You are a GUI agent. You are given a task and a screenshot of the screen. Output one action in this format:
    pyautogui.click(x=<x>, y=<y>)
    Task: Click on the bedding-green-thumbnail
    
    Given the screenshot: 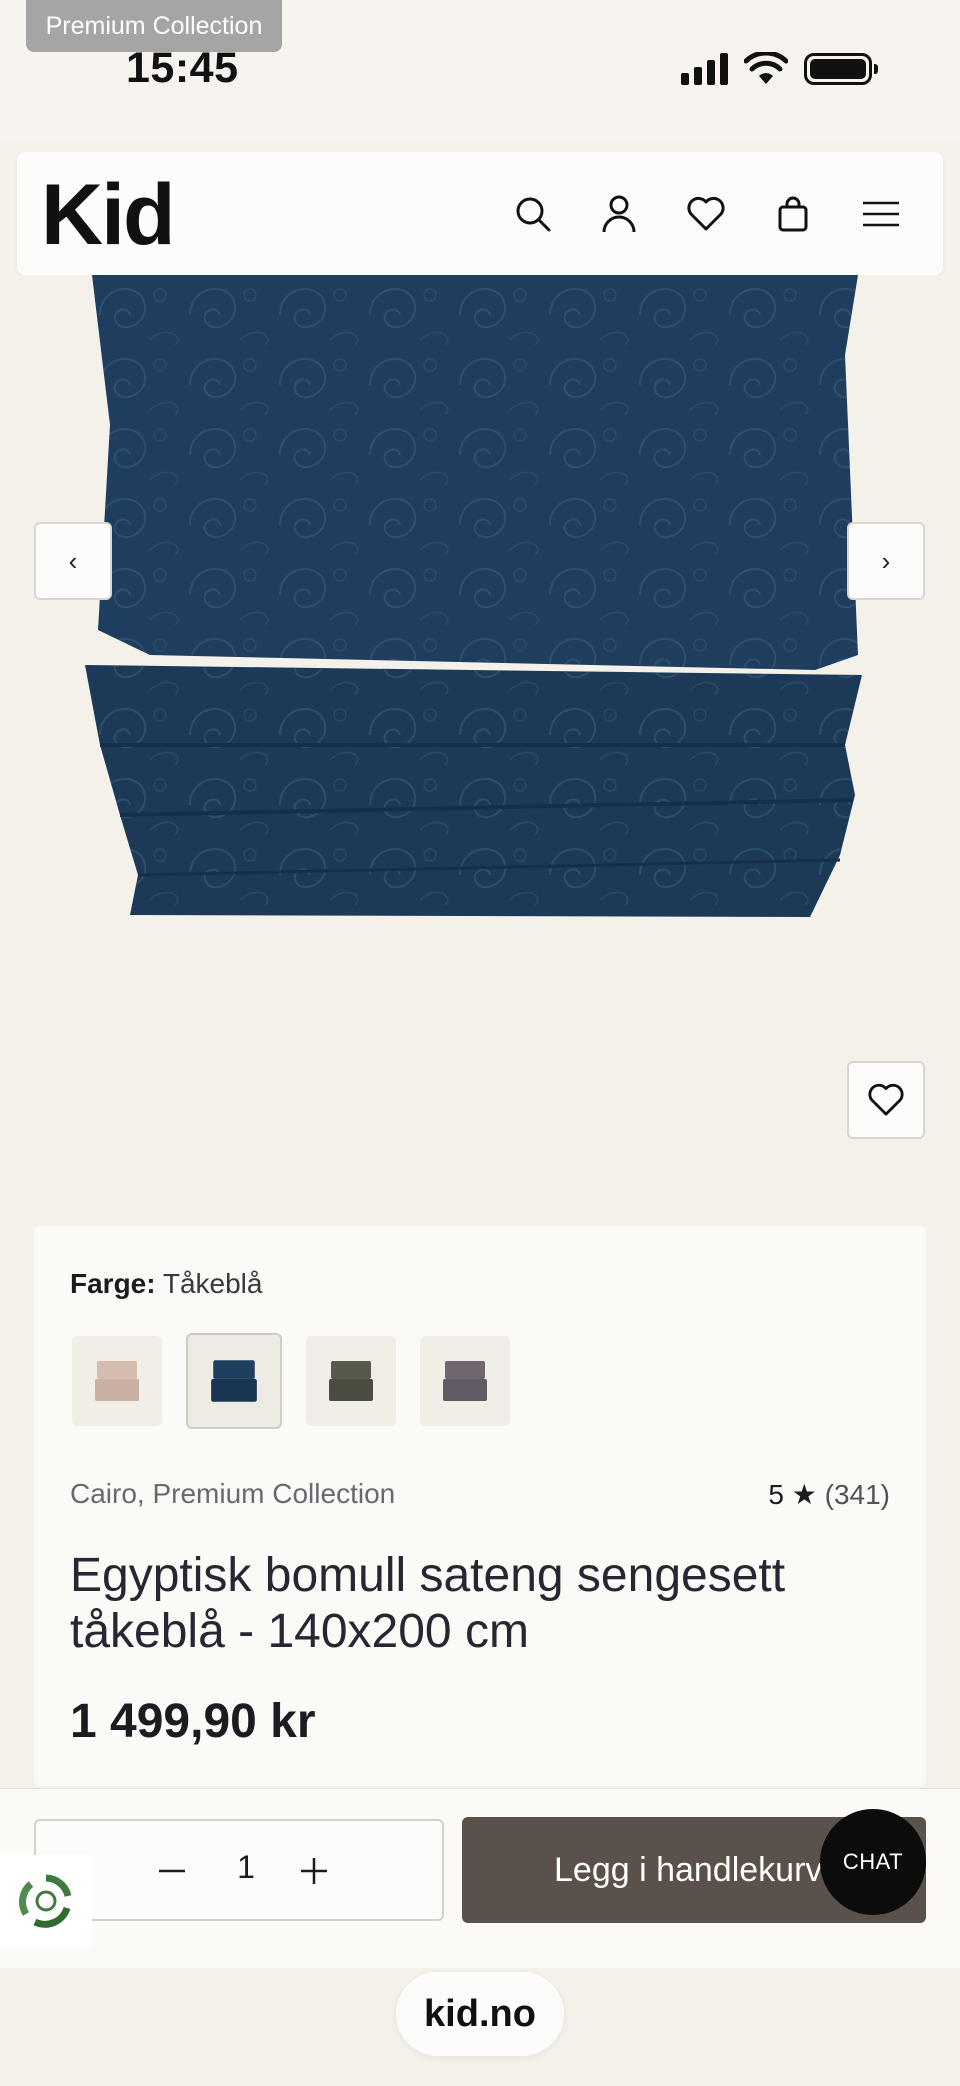 What is the action you would take?
    pyautogui.click(x=351, y=1381)
    